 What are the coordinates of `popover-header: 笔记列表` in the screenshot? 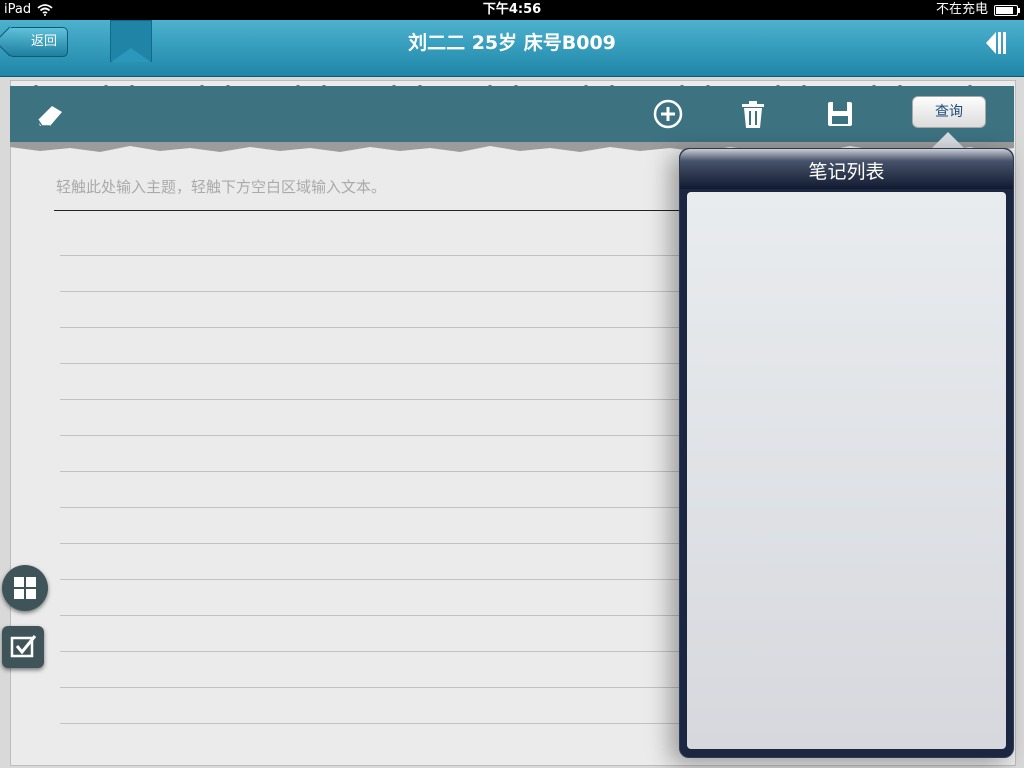 It's located at (846, 169).